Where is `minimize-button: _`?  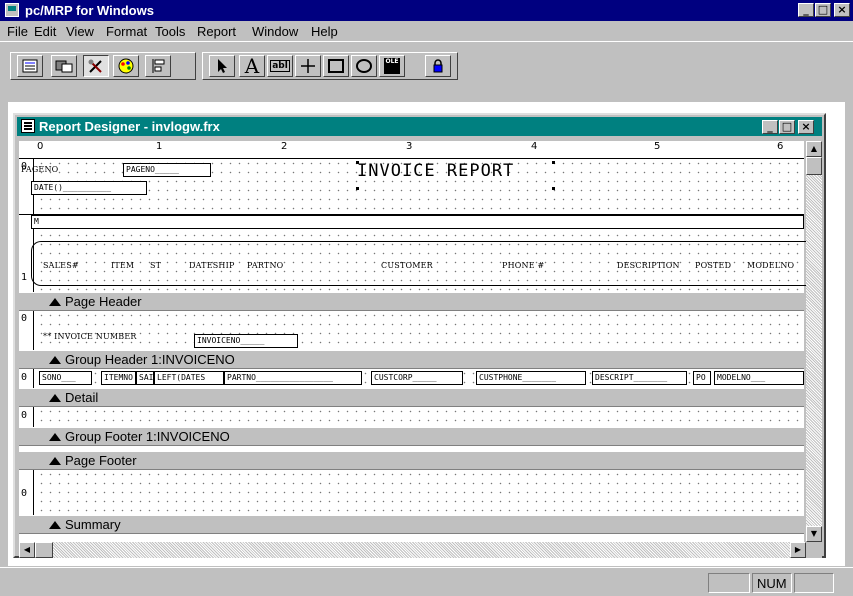 minimize-button: _ is located at coordinates (806, 10).